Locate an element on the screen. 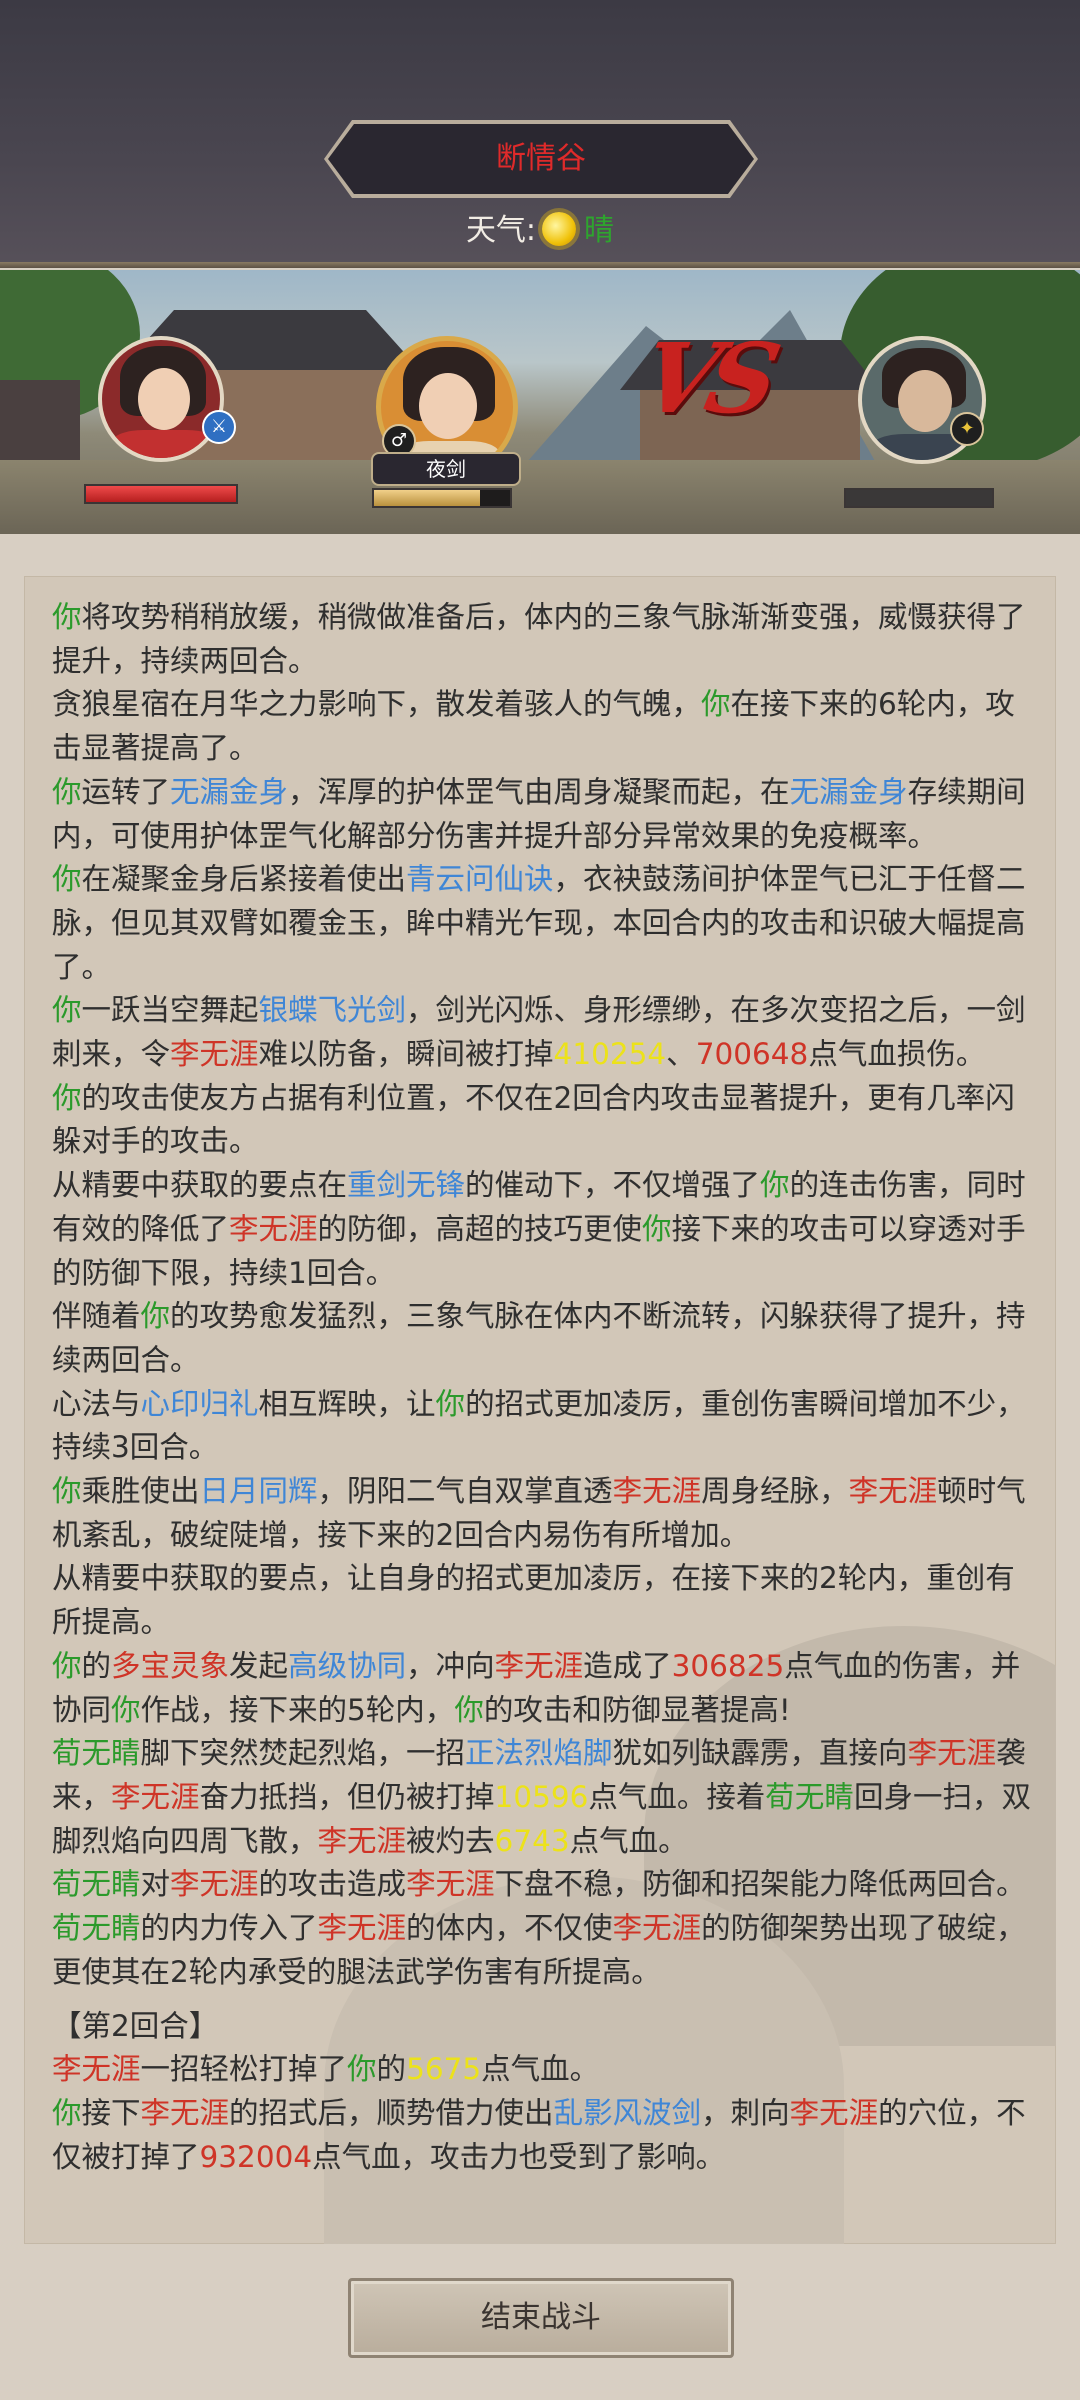 Image resolution: width=1080 pixels, height=2400 pixels. ally-hp-bar is located at coordinates (161, 494).